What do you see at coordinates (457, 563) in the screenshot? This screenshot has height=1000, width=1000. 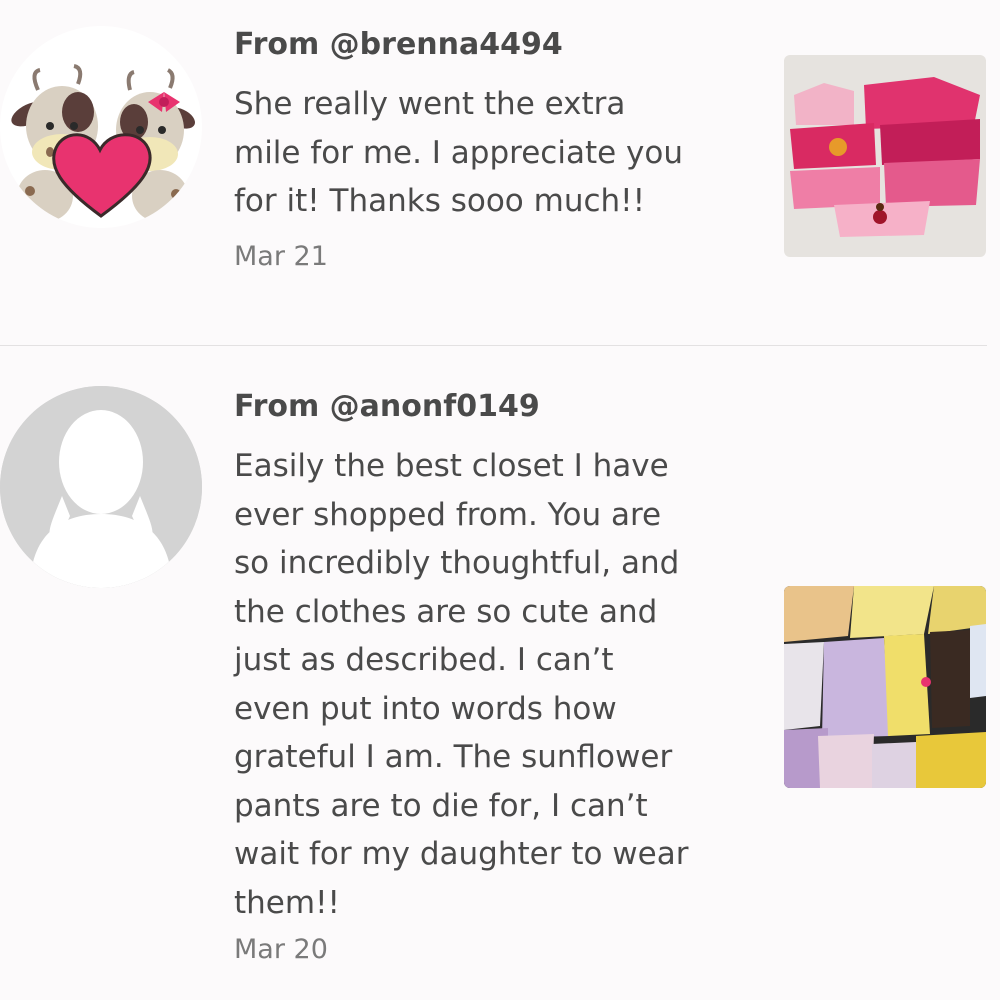 I see `comment-line: so incredibly thoughtful, and` at bounding box center [457, 563].